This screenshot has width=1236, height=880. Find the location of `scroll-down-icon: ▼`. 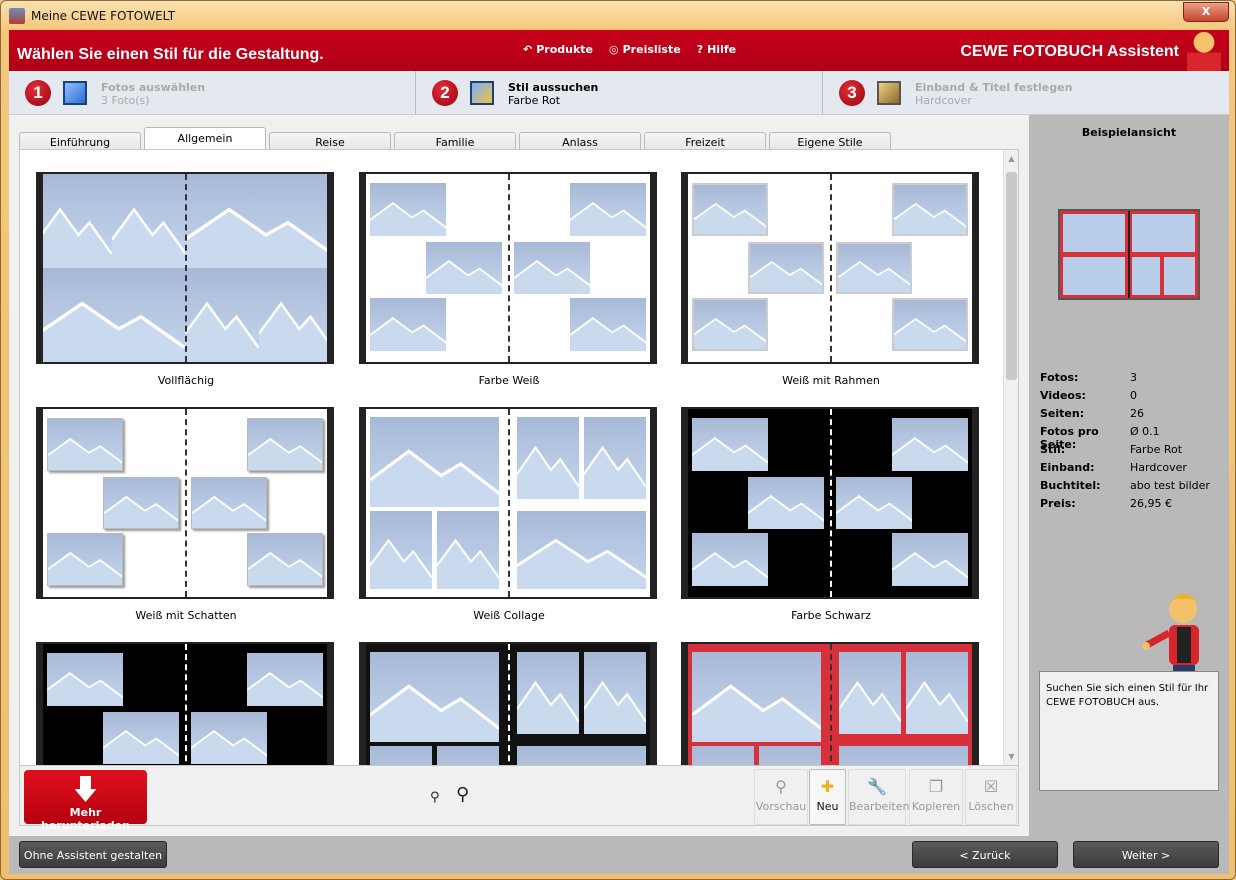

scroll-down-icon: ▼ is located at coordinates (1011, 756).